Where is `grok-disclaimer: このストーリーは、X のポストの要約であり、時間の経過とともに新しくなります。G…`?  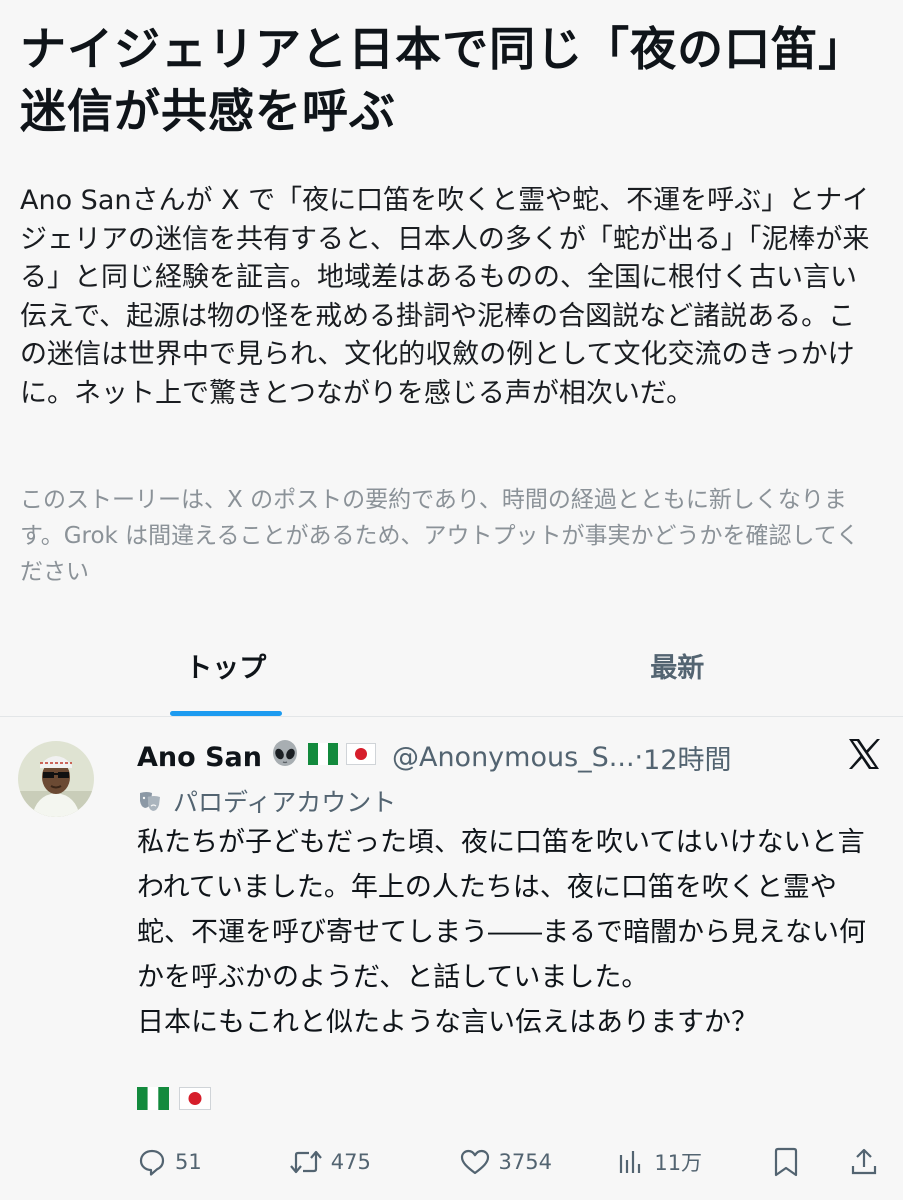 grok-disclaimer: このストーリーは、X のポストの要約であり、時間の経過とともに新しくなります。G… is located at coordinates (440, 536).